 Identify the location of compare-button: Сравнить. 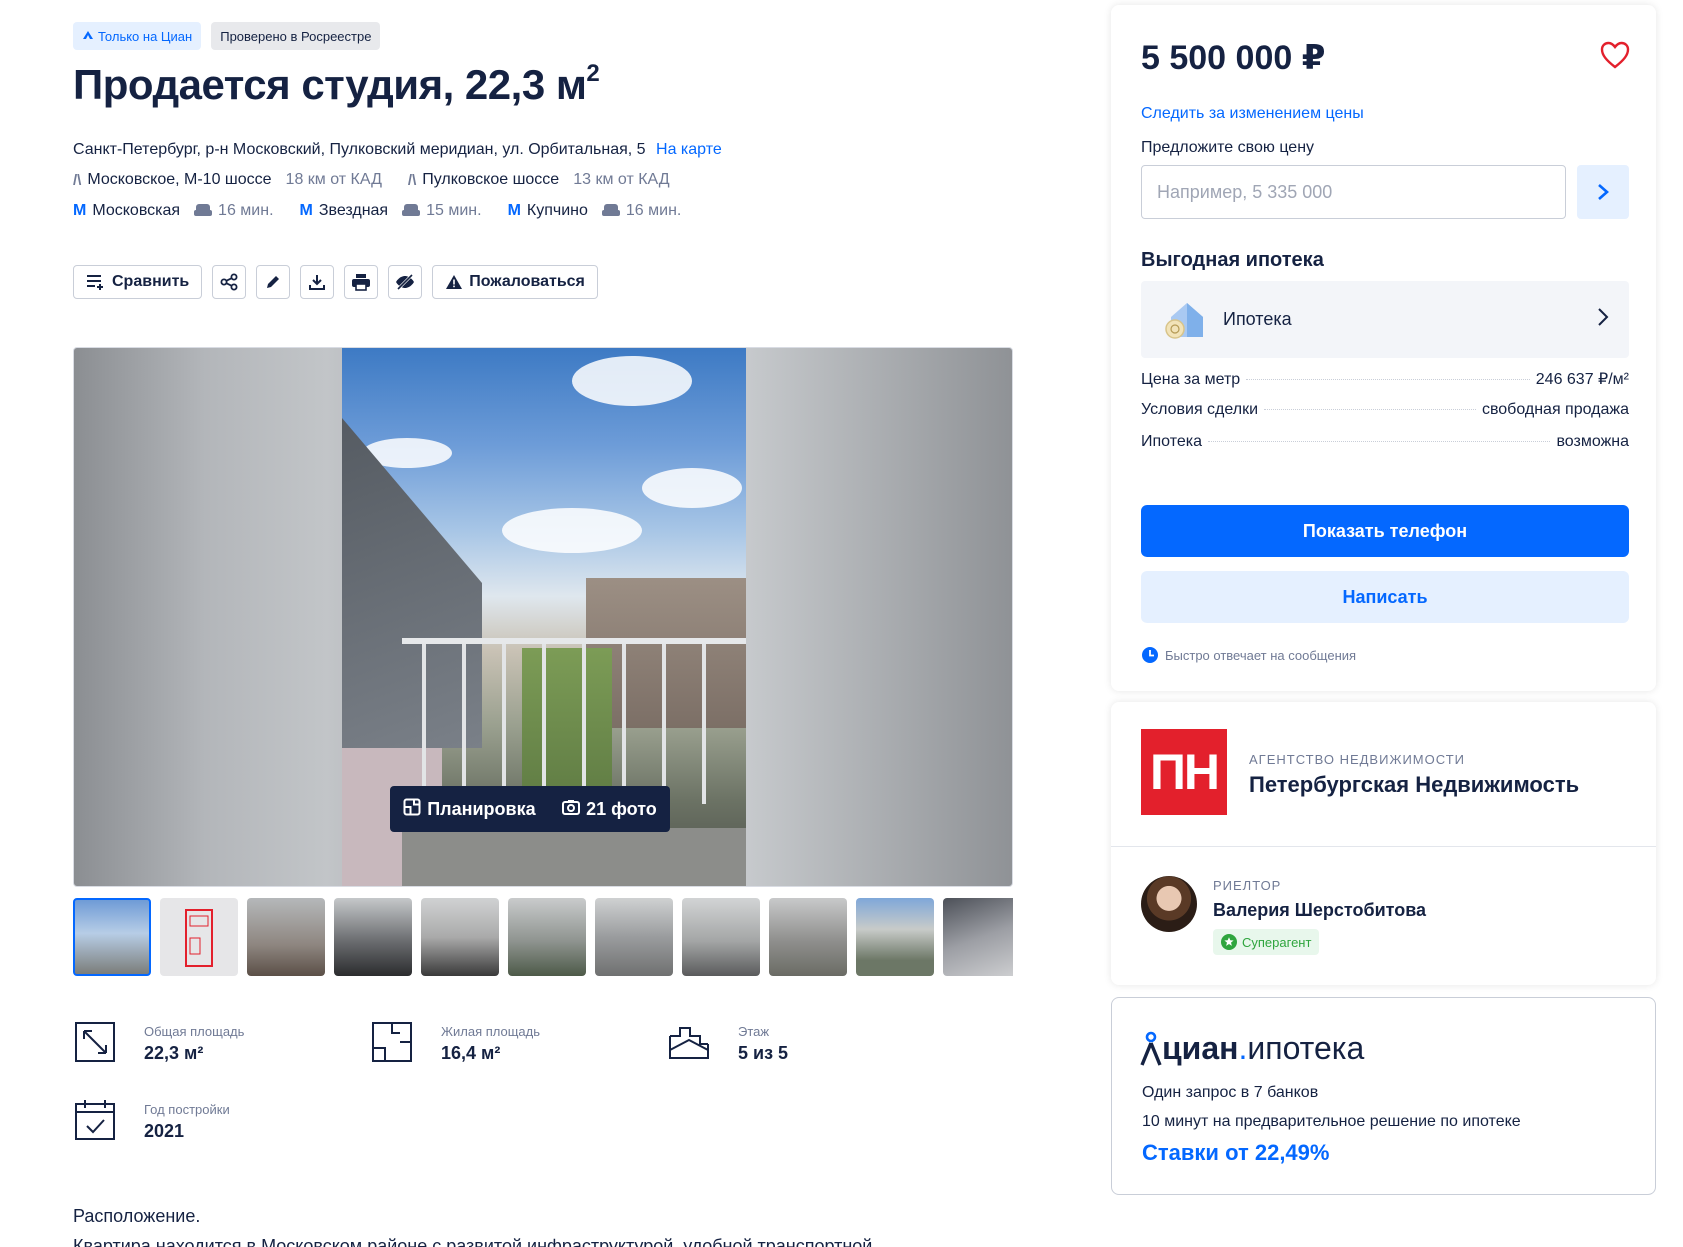
(138, 282).